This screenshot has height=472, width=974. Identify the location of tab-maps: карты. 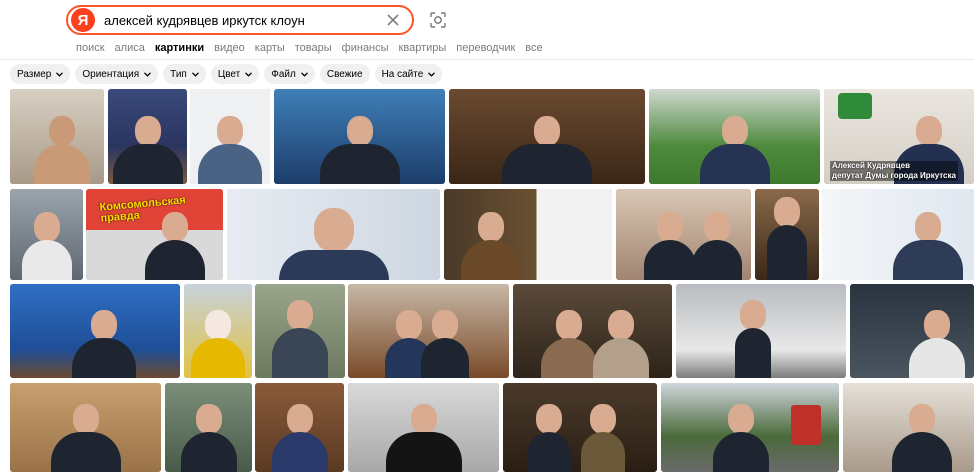
(270, 48).